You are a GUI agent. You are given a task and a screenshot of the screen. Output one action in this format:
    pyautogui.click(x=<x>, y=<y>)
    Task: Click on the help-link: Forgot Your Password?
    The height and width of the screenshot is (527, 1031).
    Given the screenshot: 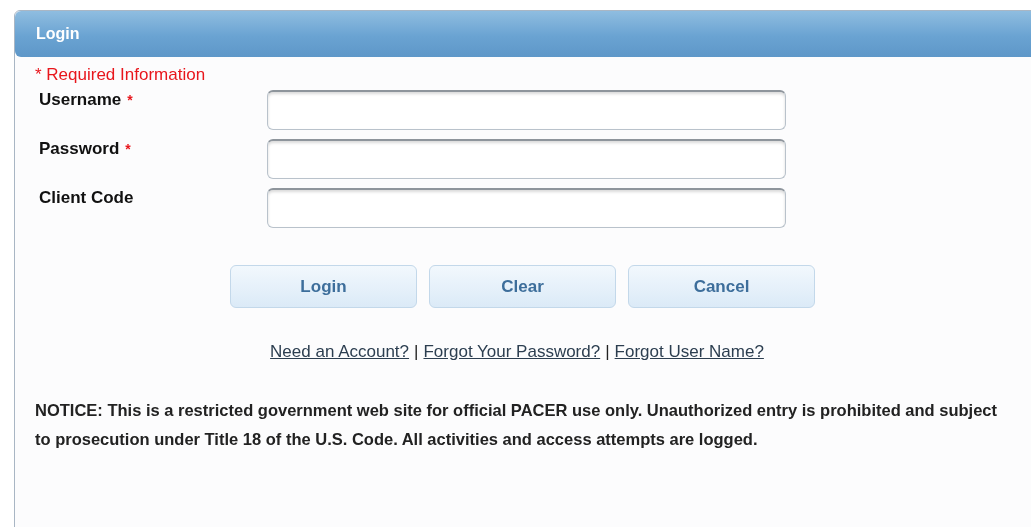 What is the action you would take?
    pyautogui.click(x=512, y=352)
    